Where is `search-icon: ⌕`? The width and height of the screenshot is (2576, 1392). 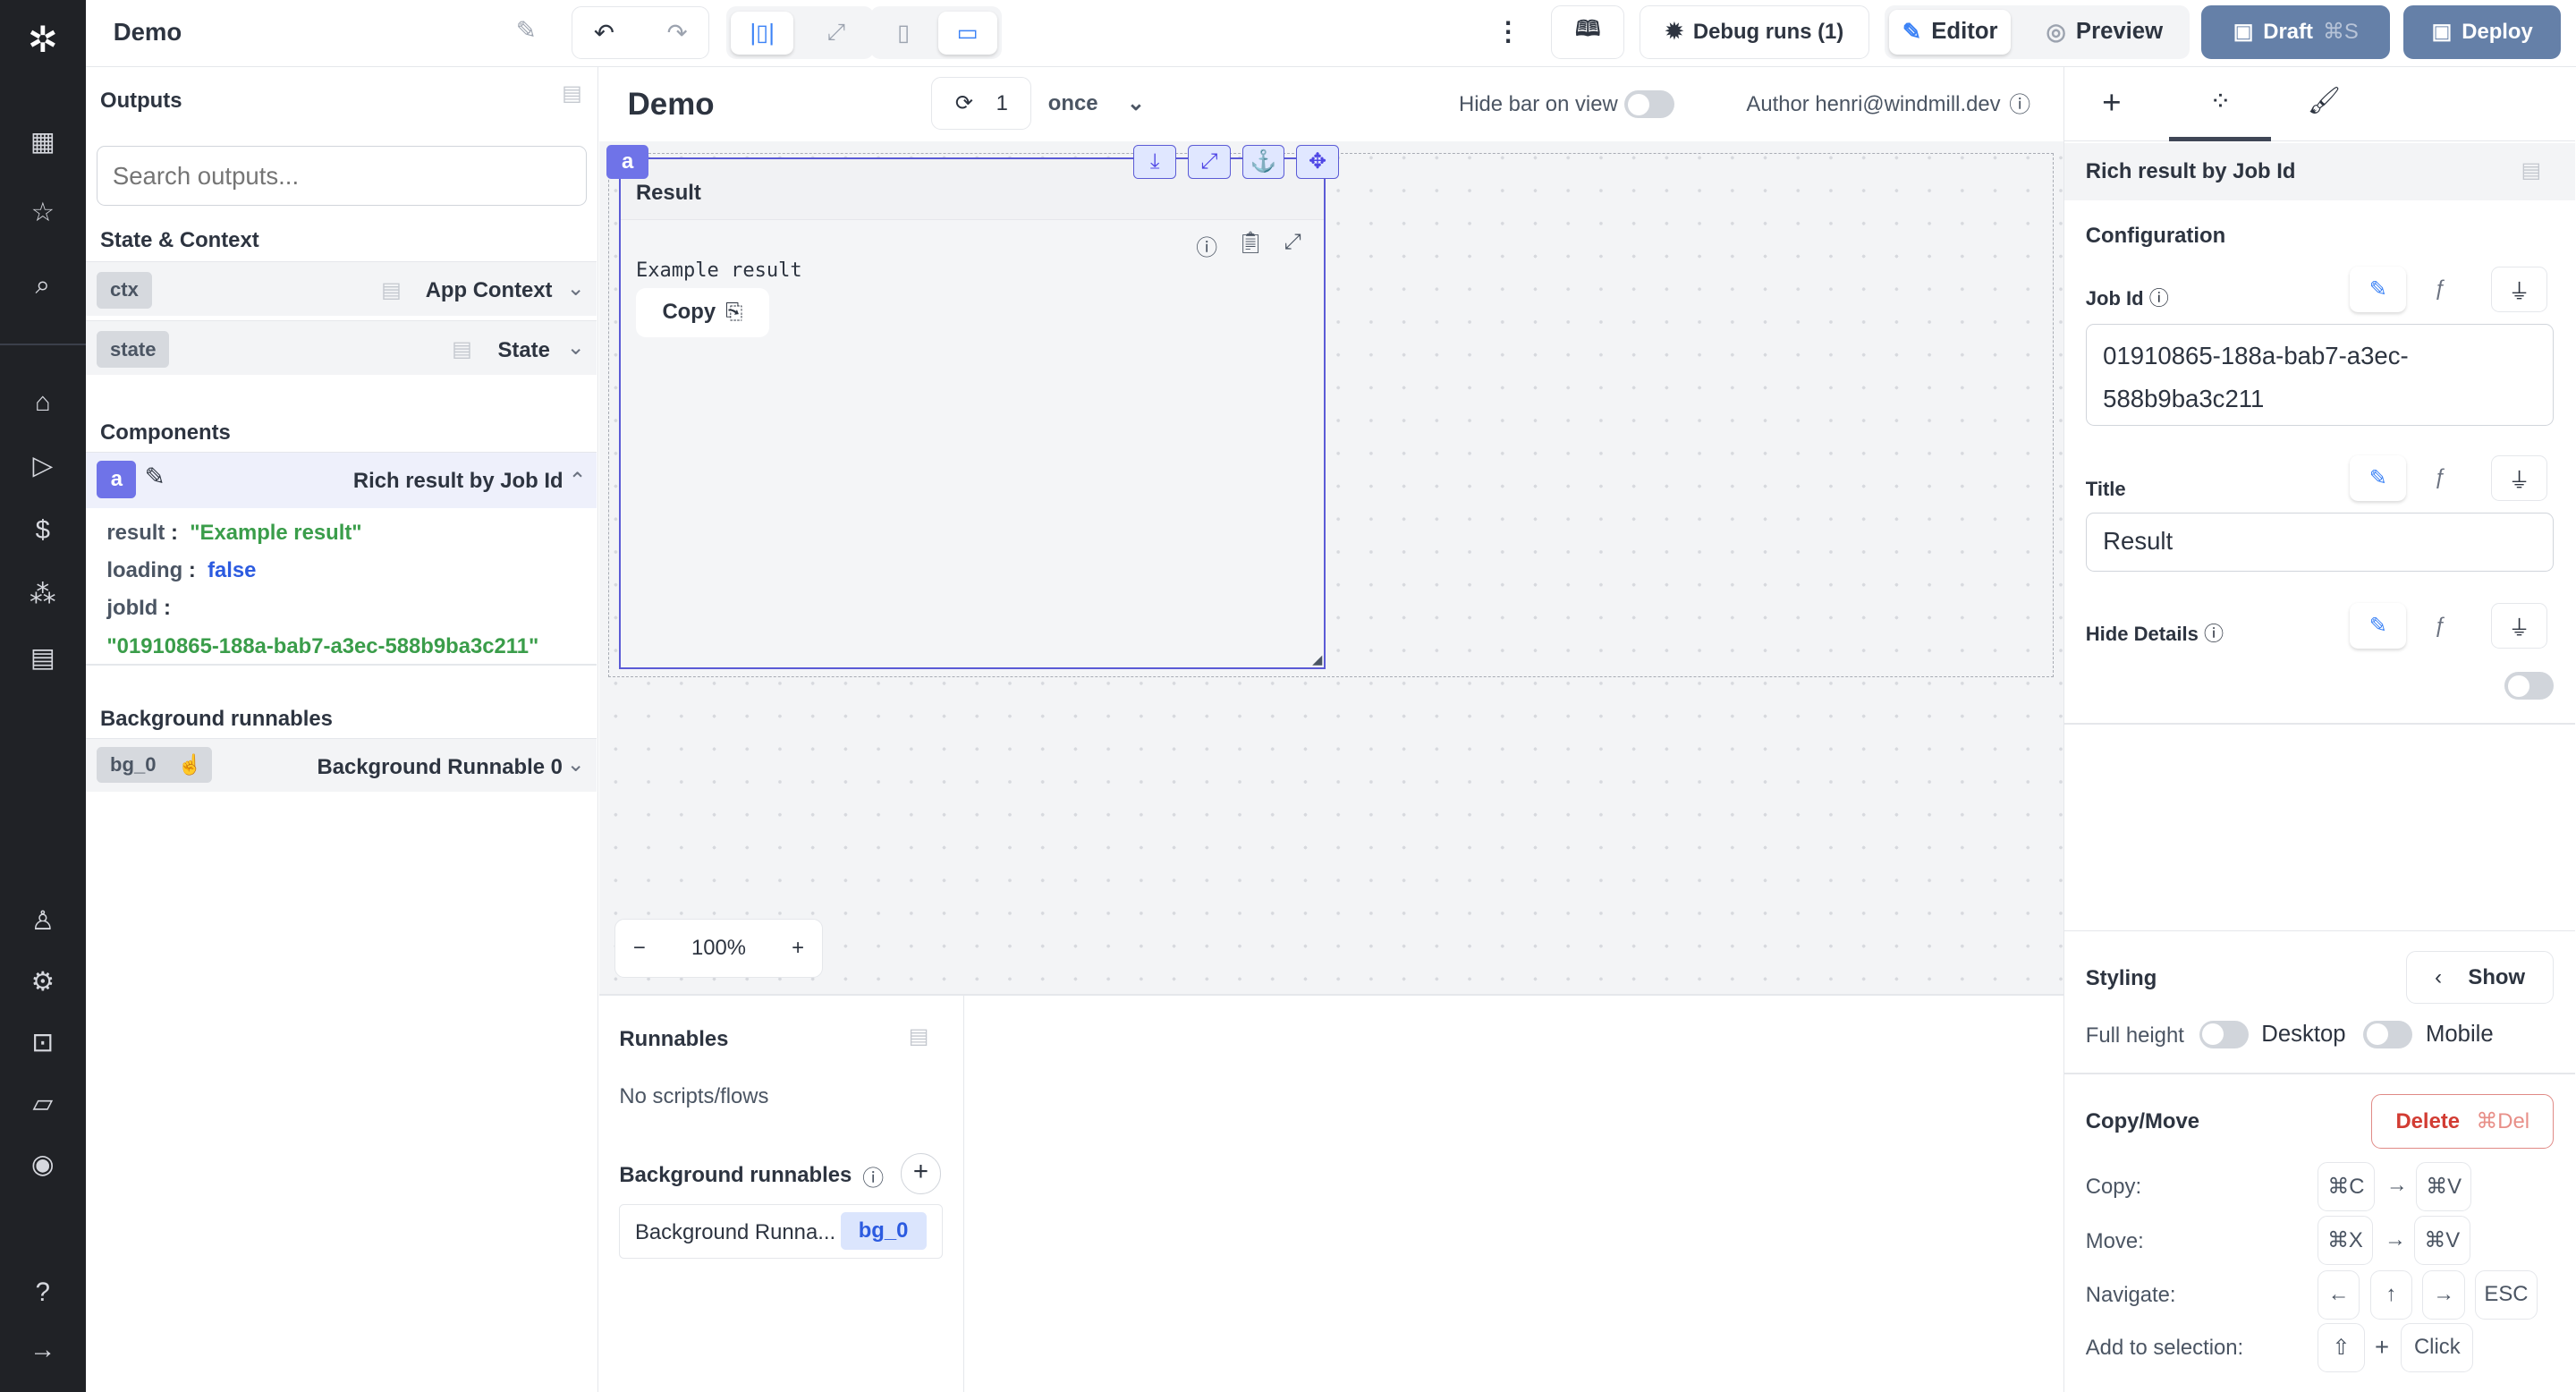
search-icon: ⌕ is located at coordinates (42, 285).